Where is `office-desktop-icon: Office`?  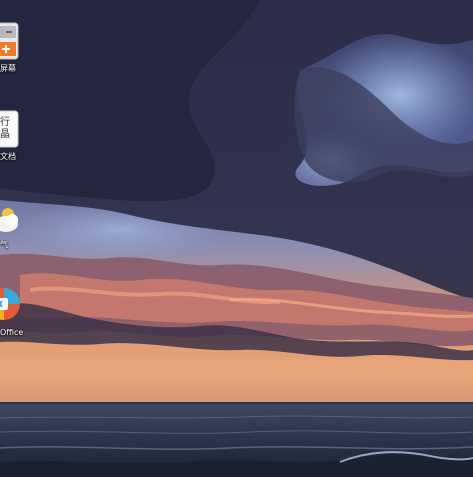 office-desktop-icon: Office is located at coordinates (15, 312).